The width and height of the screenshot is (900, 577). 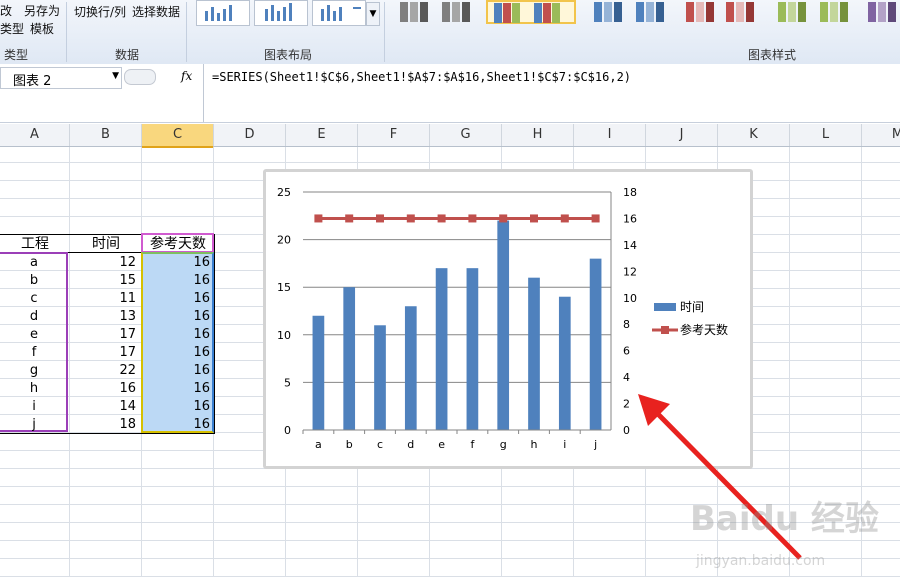 I want to click on baidu-watermark: Baidu 经验 jingyan.baidu.com, so click(x=784, y=534).